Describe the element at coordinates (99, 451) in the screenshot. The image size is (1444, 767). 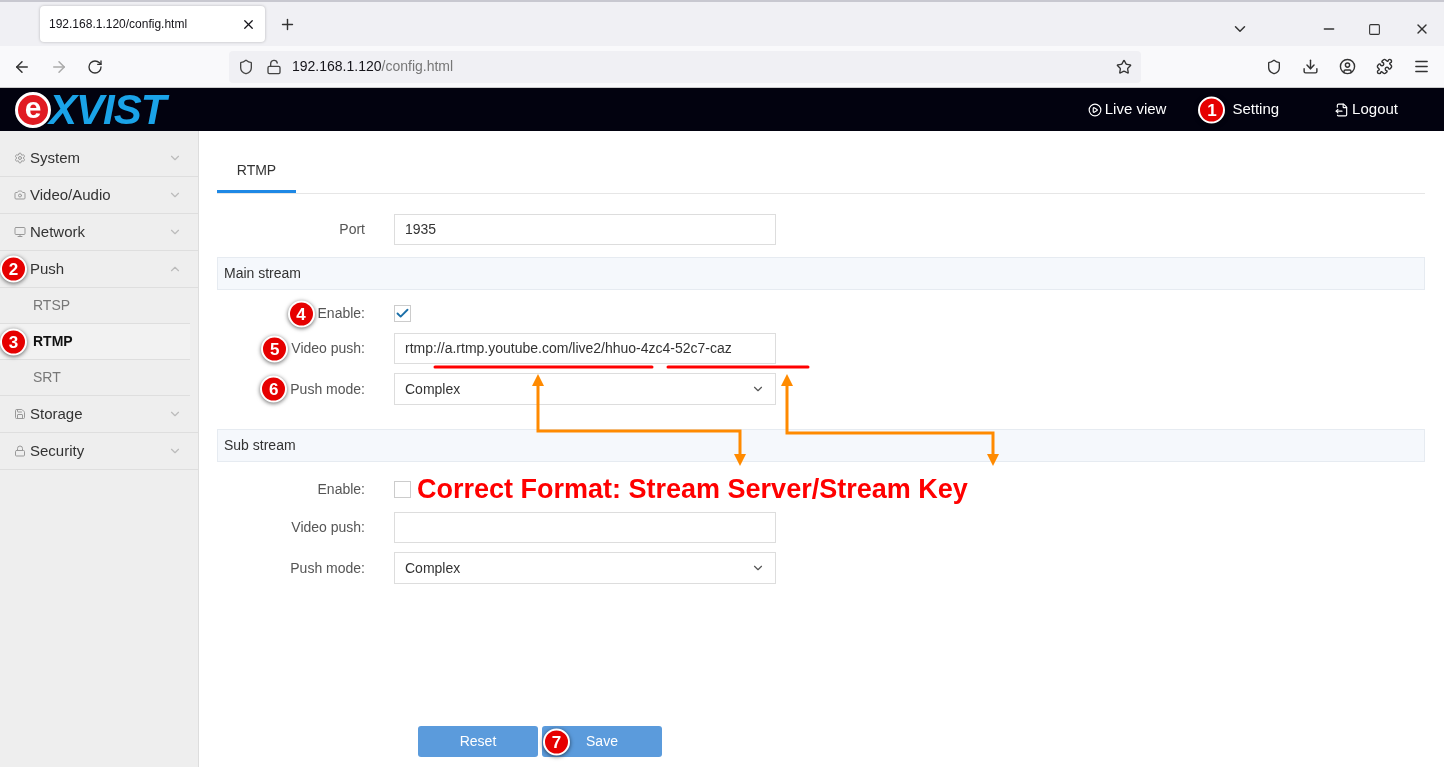
I see `sidebar-item: Security` at that location.